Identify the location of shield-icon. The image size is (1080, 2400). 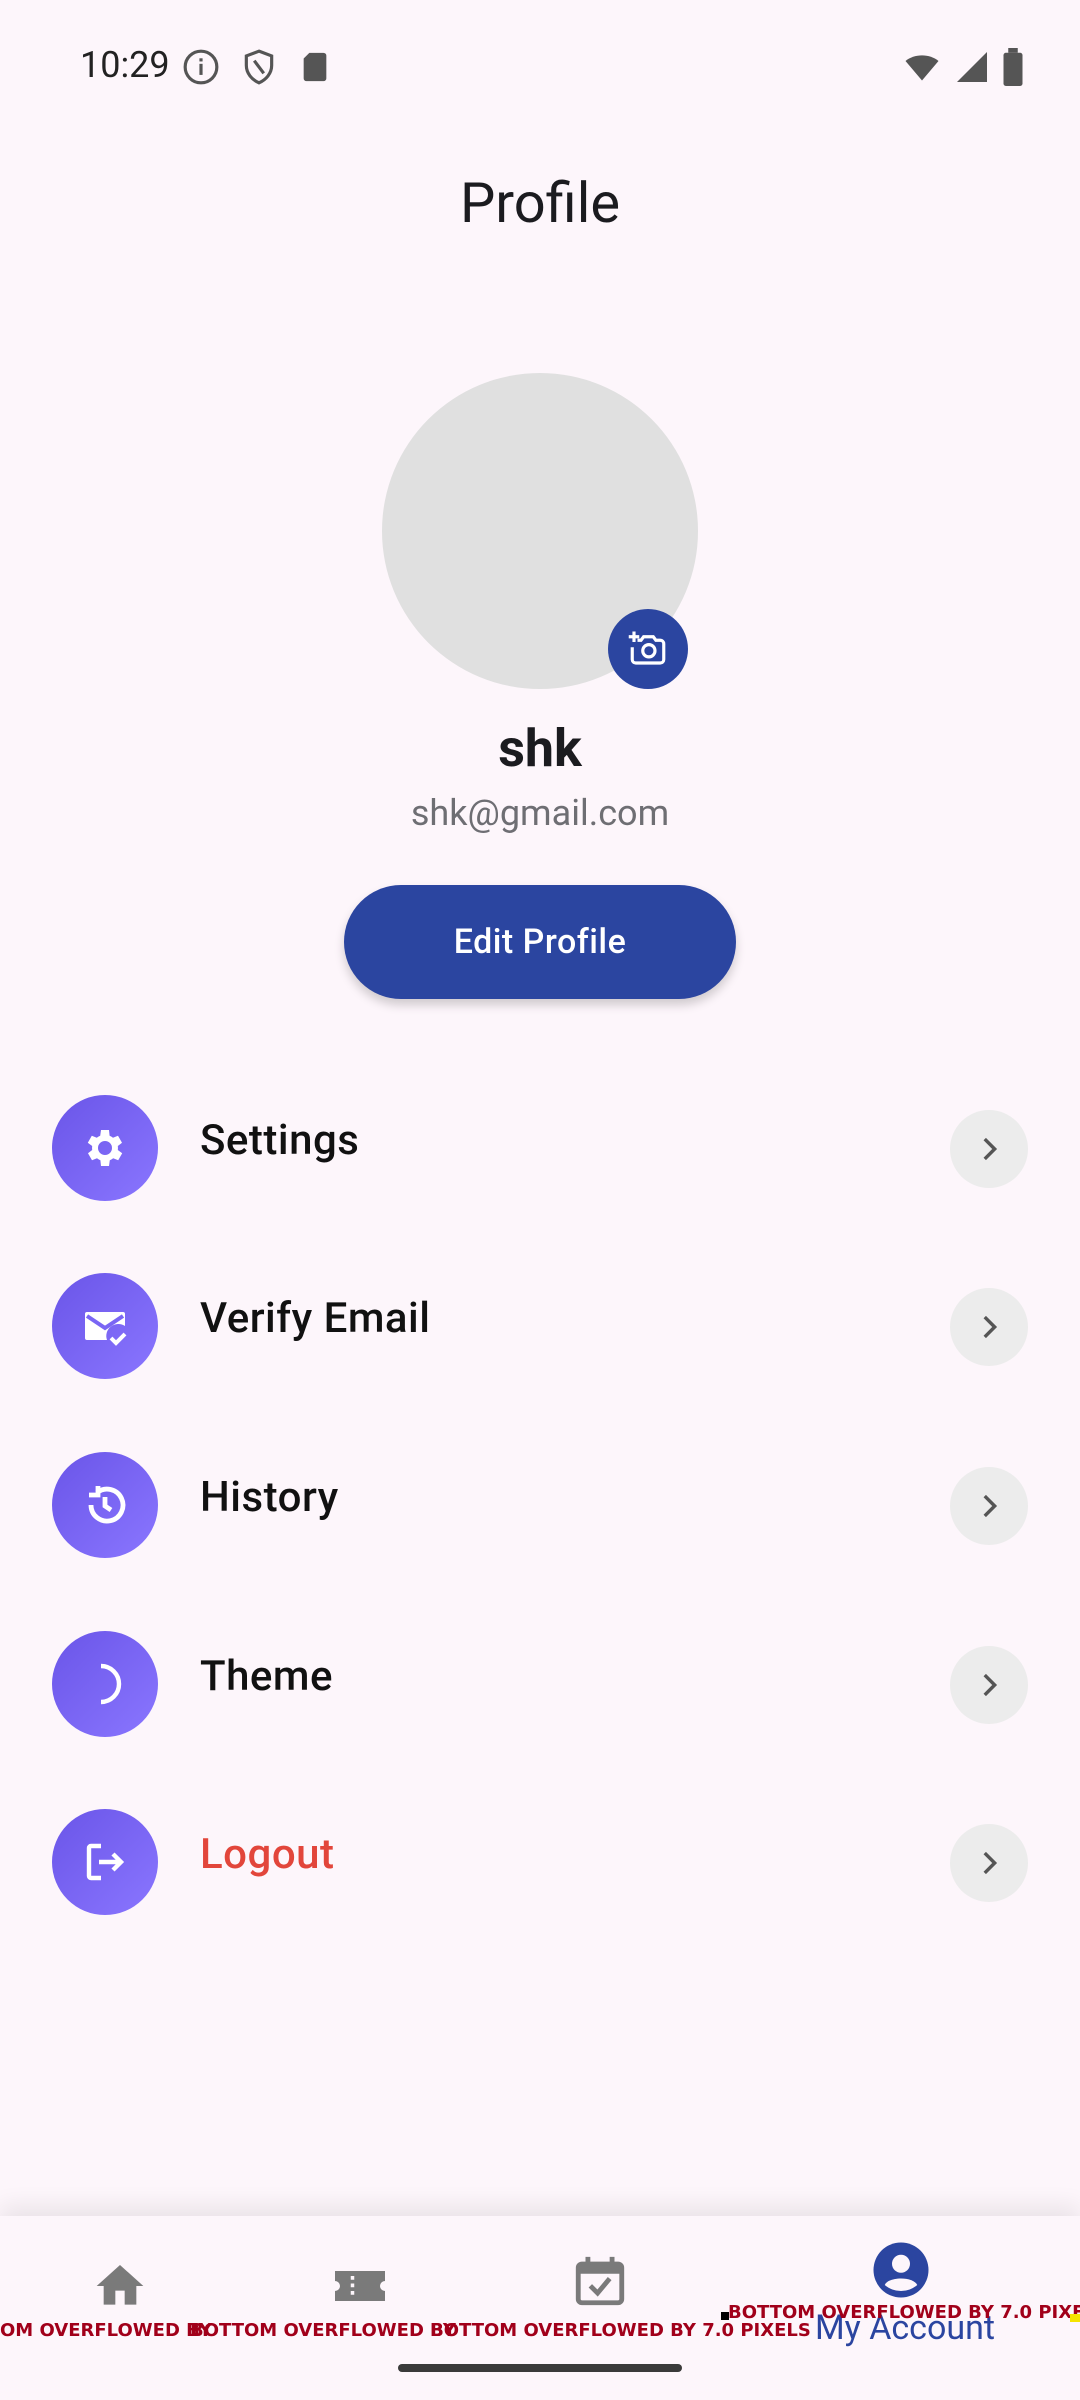
(259, 67).